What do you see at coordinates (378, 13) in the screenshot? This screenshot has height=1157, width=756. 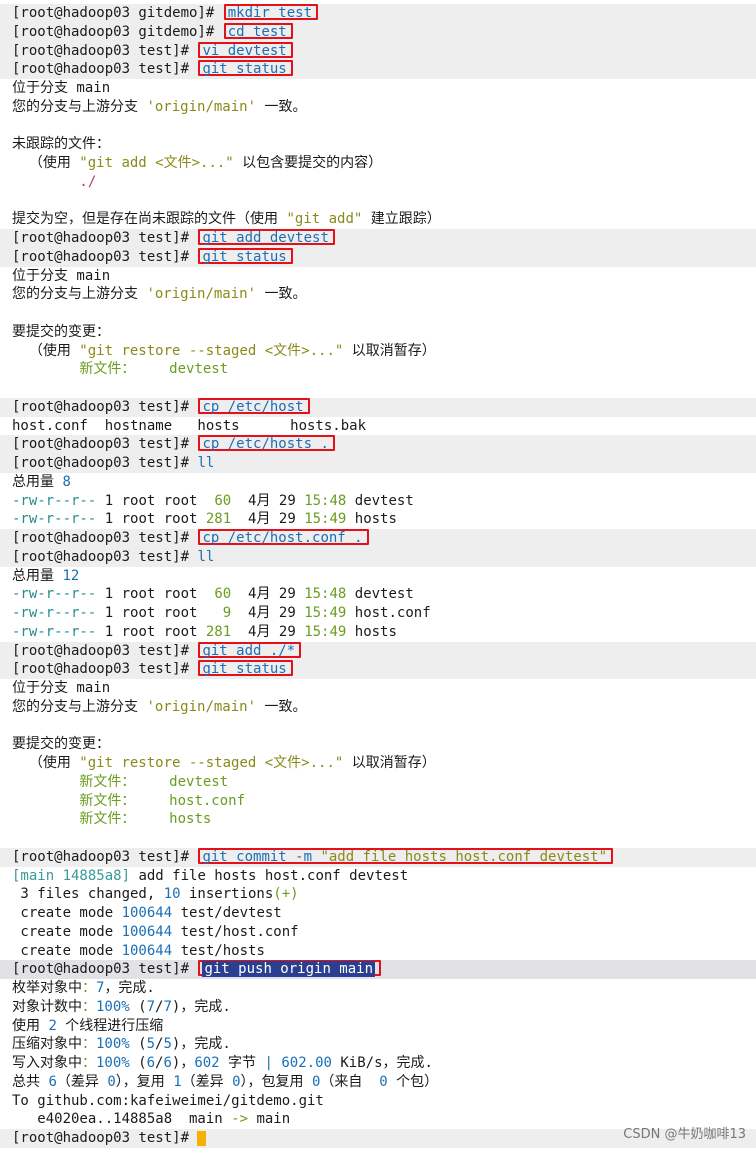 I see `terminal-line: [root@hadoop03 gitdemo]# mkdir test` at bounding box center [378, 13].